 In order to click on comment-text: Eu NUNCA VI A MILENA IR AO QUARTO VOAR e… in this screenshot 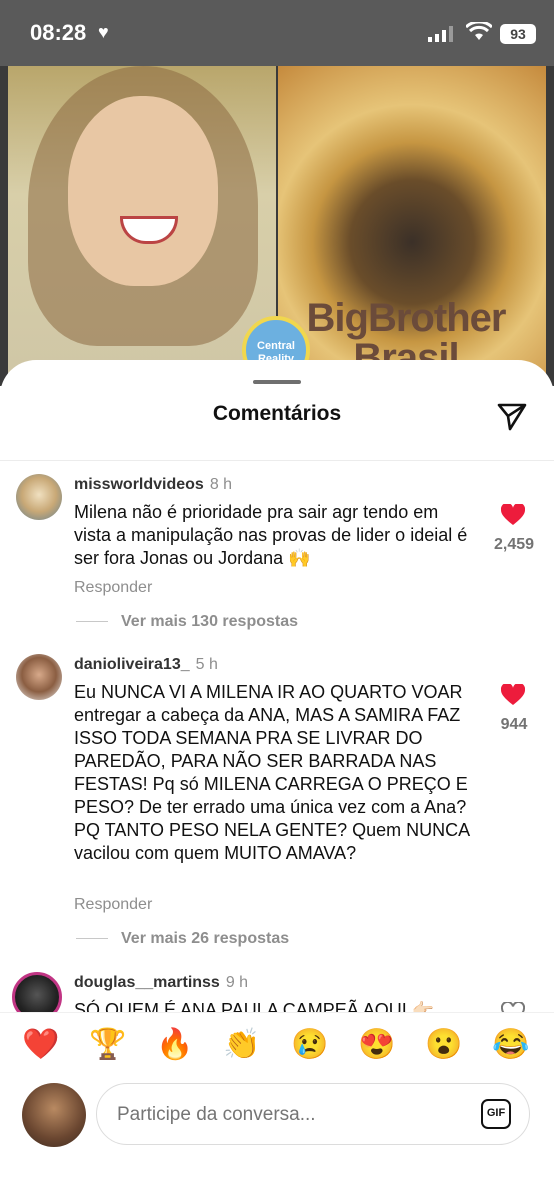, I will do `click(272, 772)`.